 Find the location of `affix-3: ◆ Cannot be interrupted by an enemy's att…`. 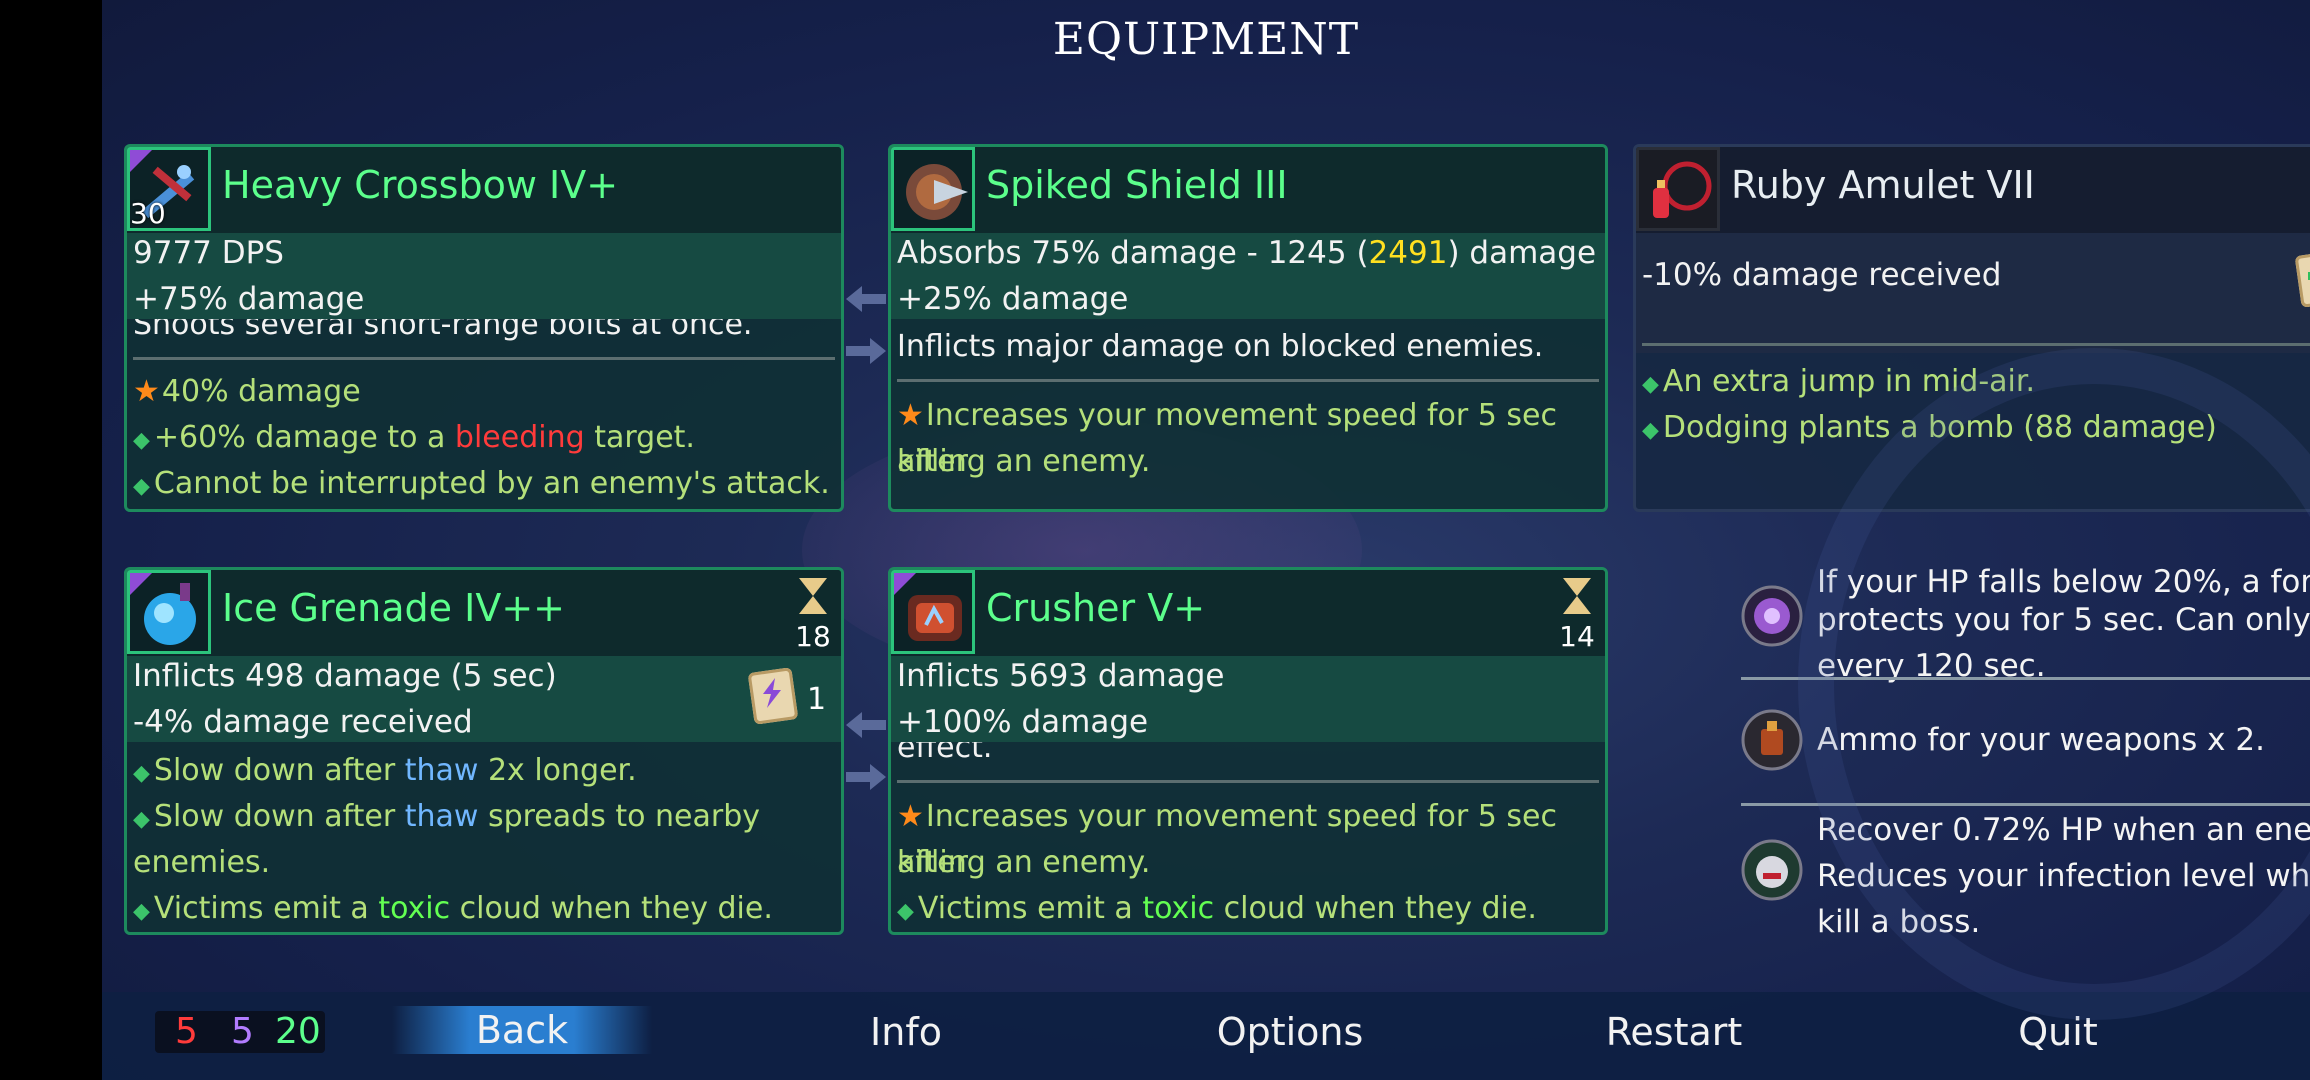

affix-3: ◆ Cannot be interrupted by an enemy's att… is located at coordinates (484, 485).